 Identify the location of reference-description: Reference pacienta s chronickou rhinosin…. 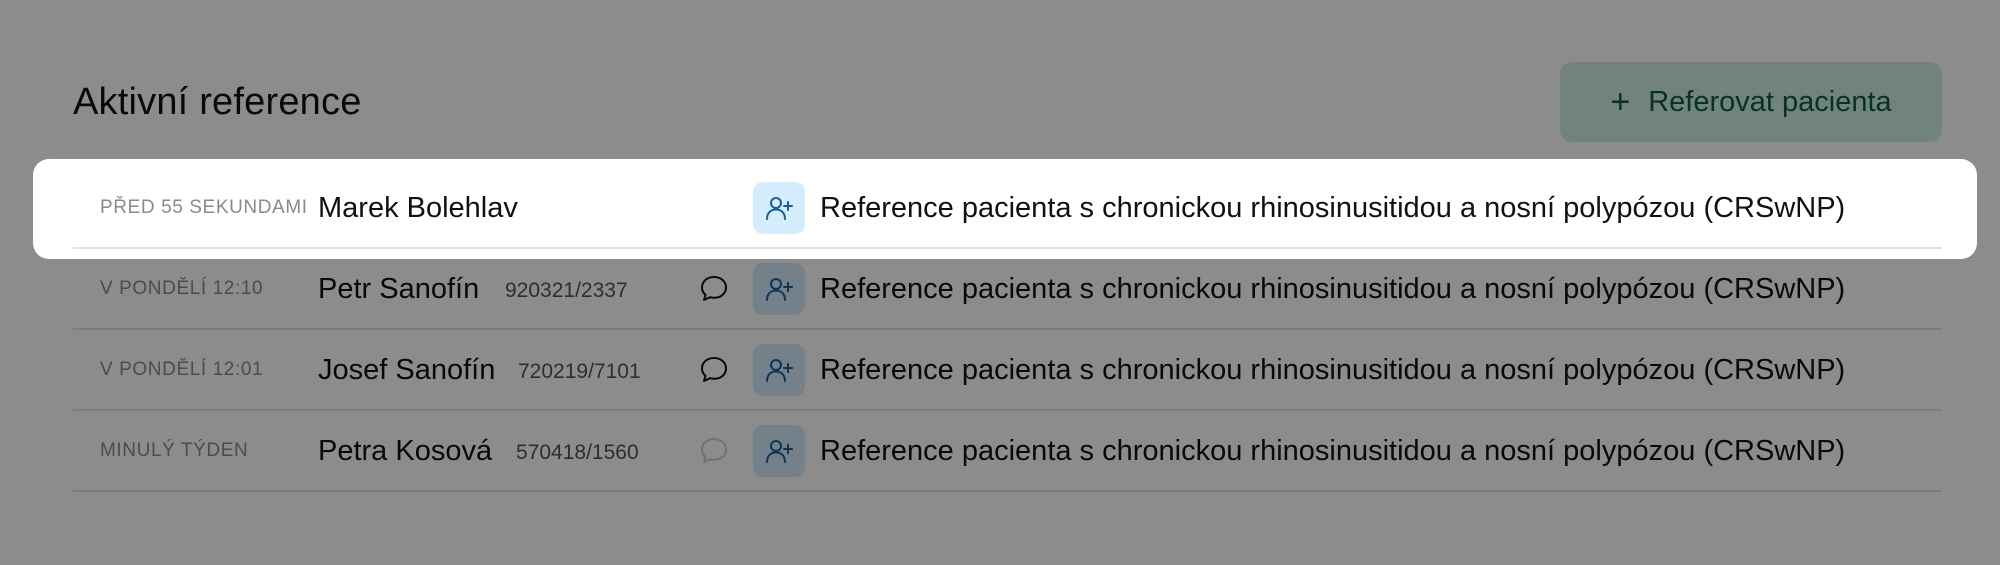
(1333, 208).